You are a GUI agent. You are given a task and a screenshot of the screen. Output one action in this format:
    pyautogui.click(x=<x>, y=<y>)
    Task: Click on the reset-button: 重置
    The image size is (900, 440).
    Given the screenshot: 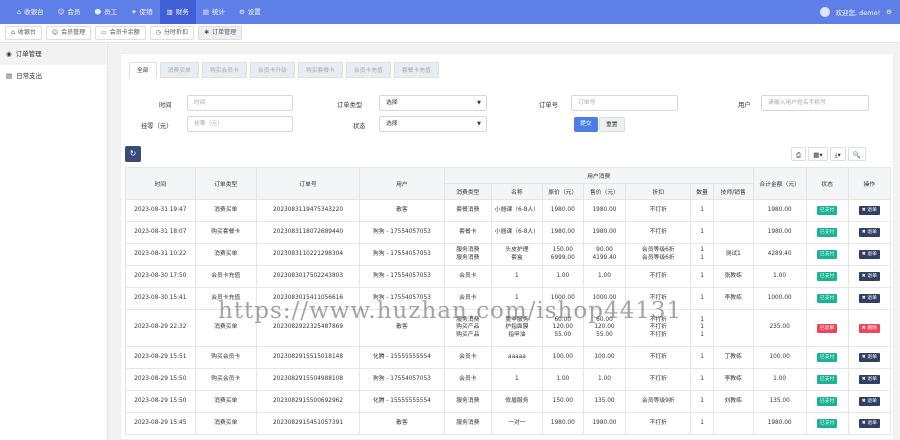 What is the action you would take?
    pyautogui.click(x=612, y=124)
    